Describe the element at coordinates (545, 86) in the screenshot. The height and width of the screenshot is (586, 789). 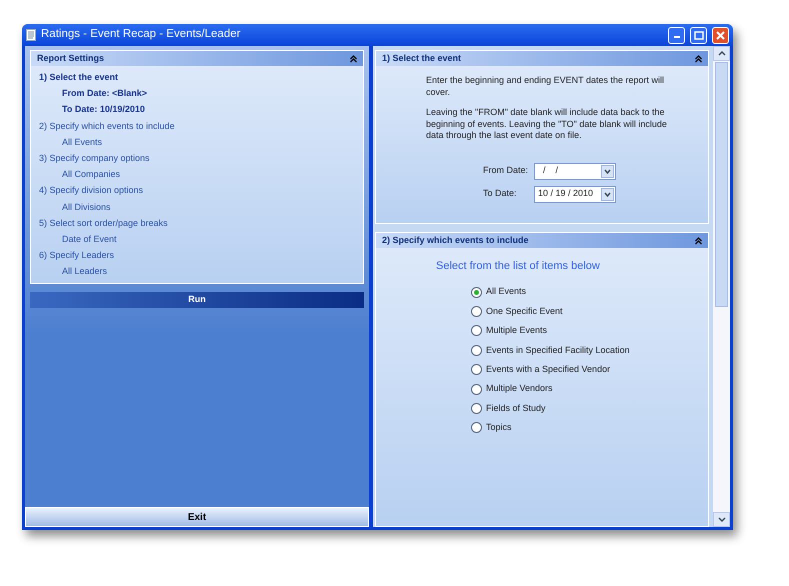
I see `instruction-text: Enter the beginning and ending EVENT dates the report will cover.` at that location.